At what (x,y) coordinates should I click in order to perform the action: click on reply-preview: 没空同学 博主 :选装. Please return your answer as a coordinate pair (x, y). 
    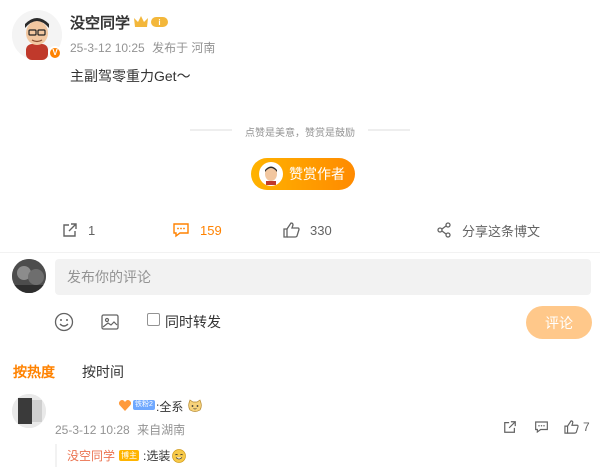
    Looking at the image, I should click on (327, 455).